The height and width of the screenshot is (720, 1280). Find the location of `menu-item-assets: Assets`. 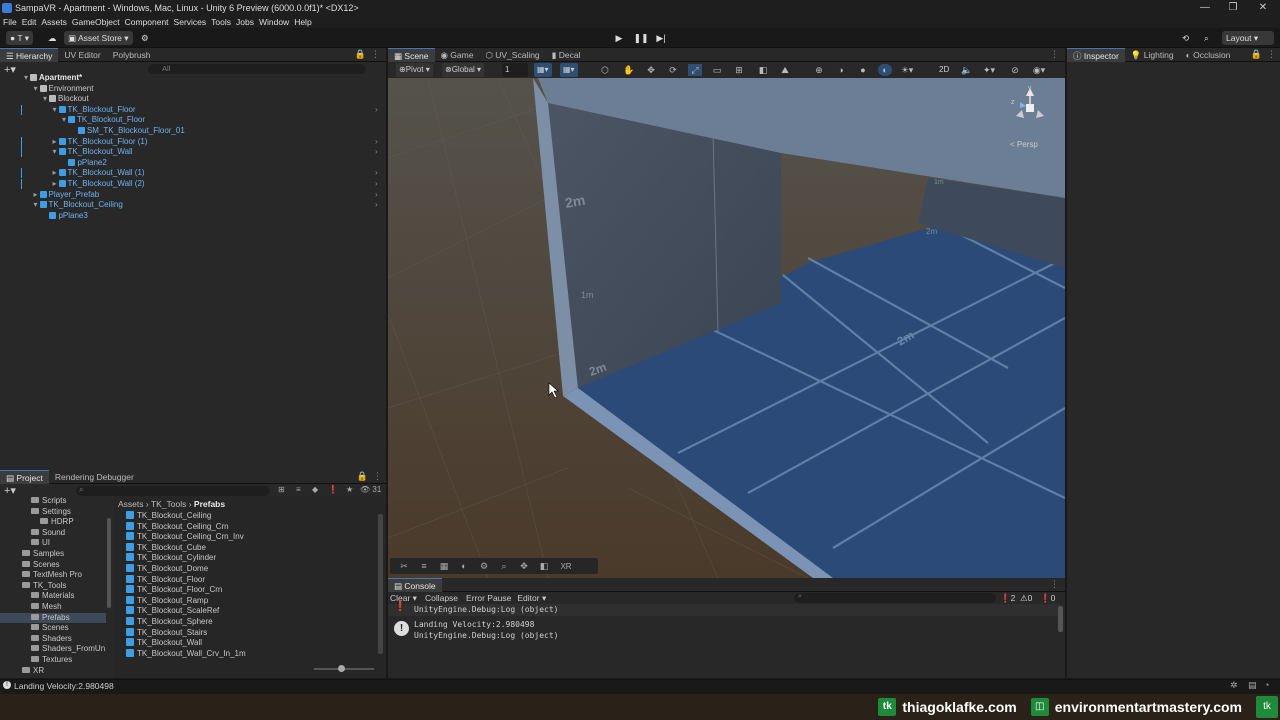

menu-item-assets: Assets is located at coordinates (54, 22).